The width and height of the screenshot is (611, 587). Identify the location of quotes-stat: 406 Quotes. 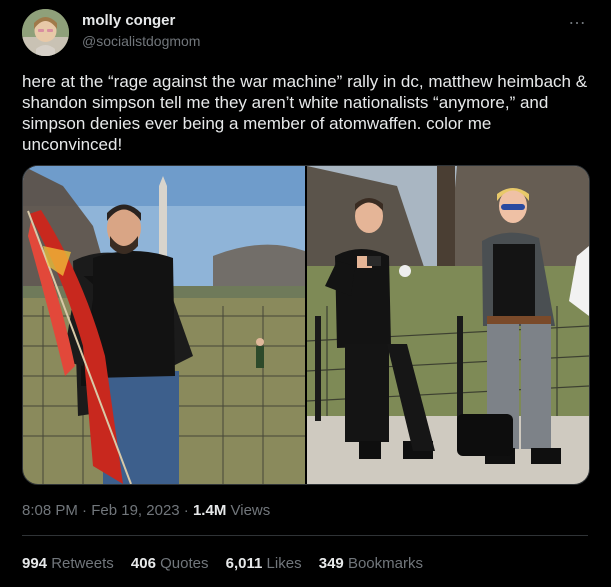
(172, 563).